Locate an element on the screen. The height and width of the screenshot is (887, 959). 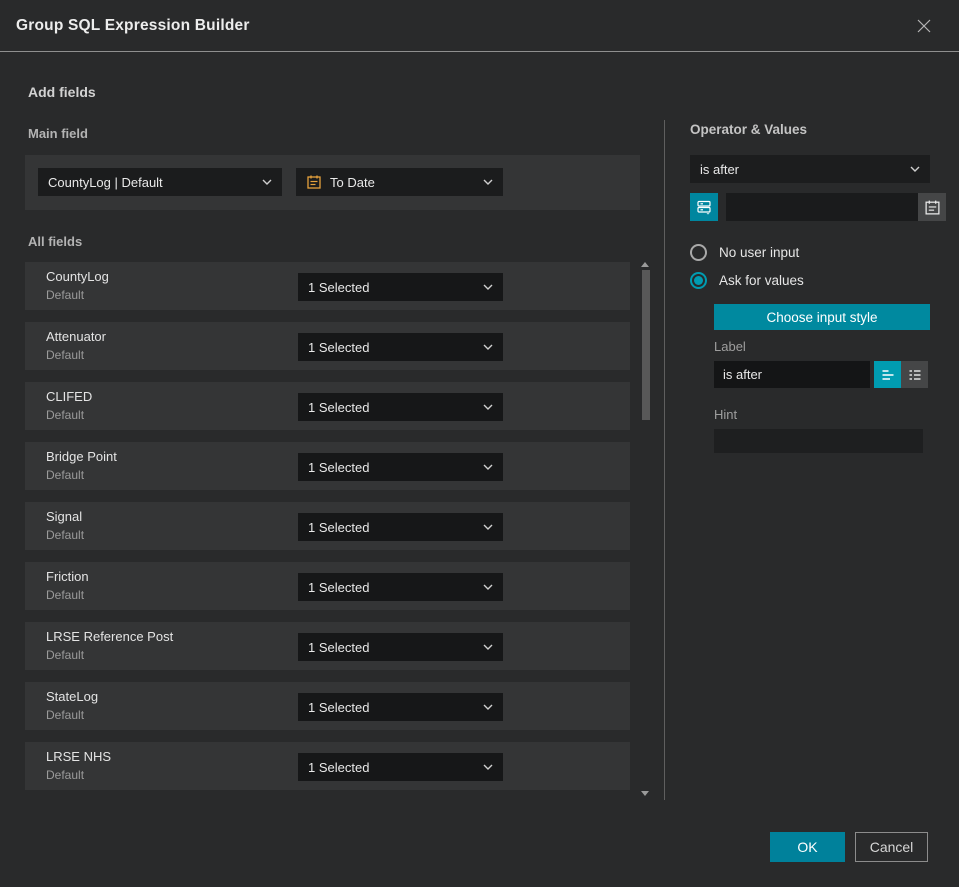
field-row: Bridge Point Default 1 Selected is located at coordinates (327, 466).